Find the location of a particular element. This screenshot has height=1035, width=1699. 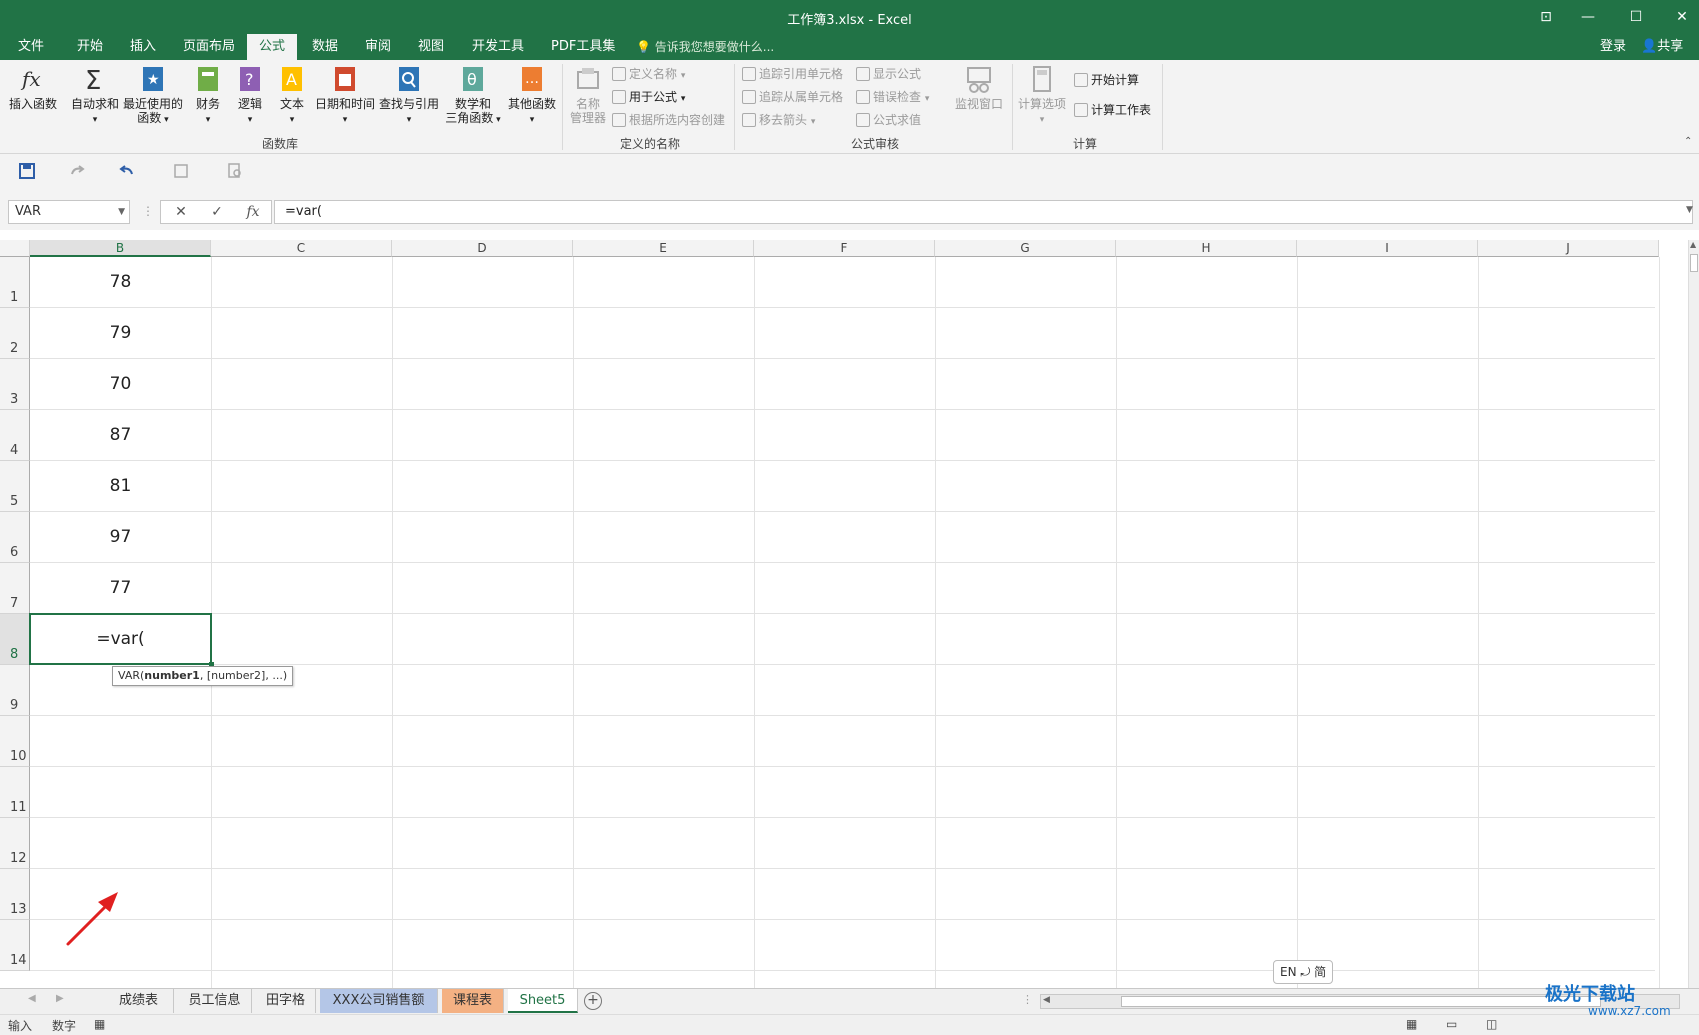

tab-pdf-tools: PDF工具集 is located at coordinates (583, 47).